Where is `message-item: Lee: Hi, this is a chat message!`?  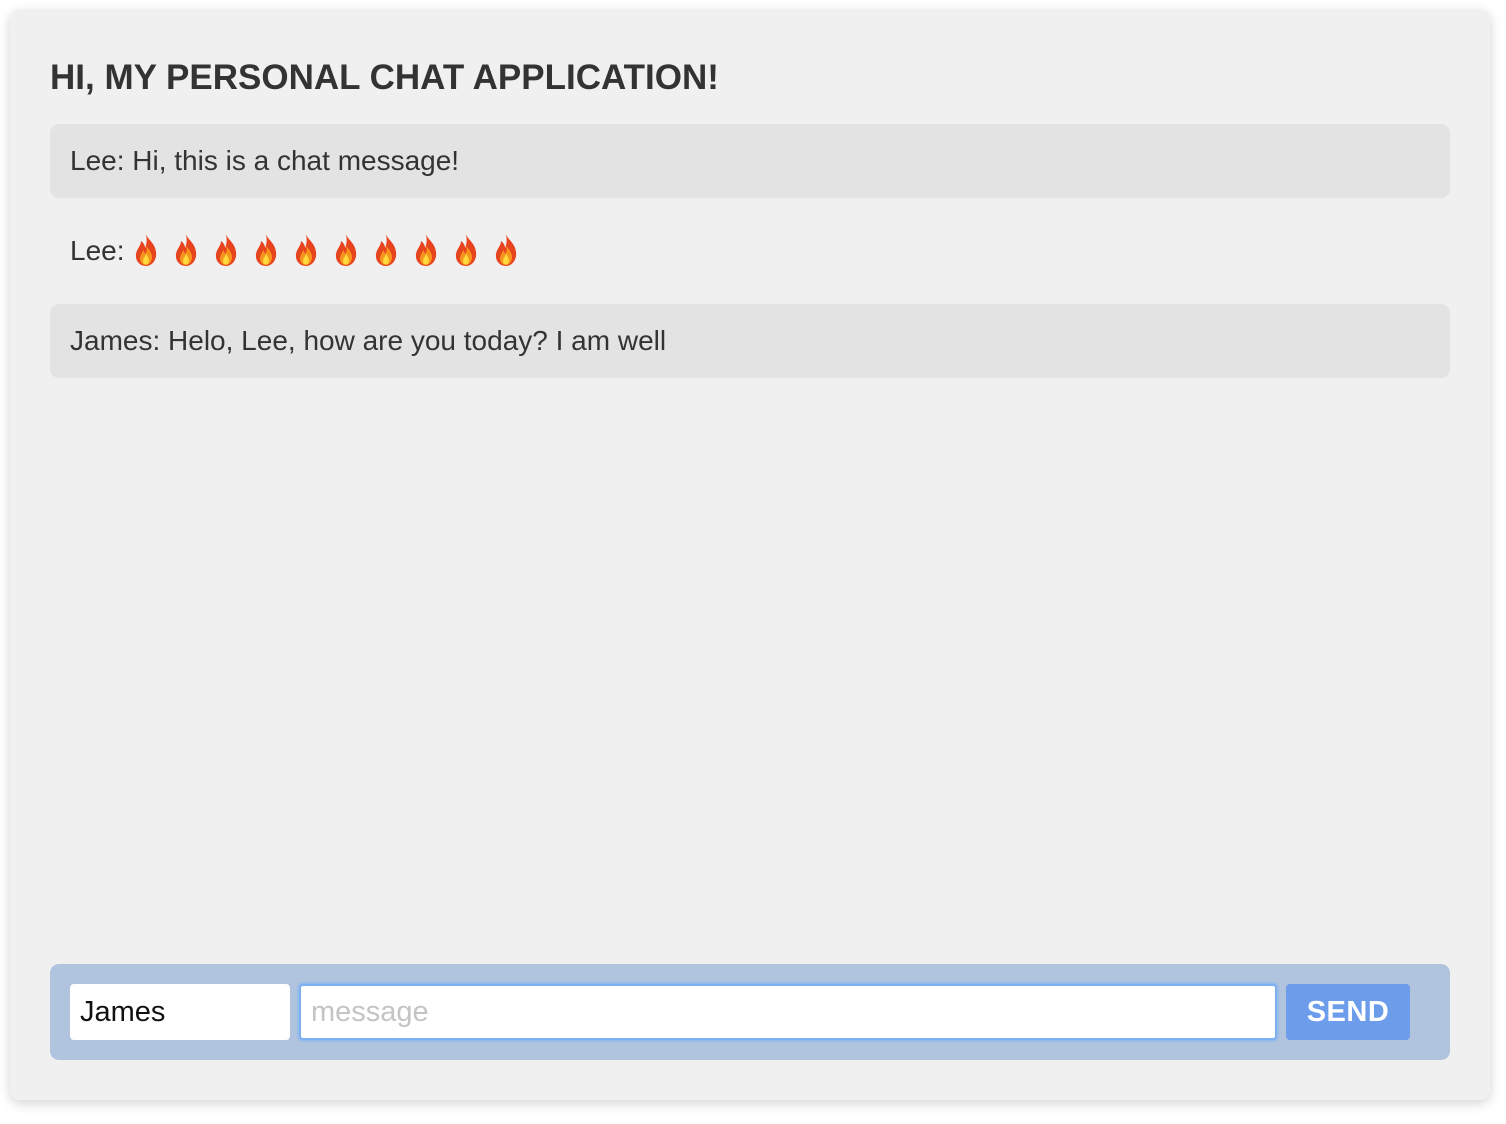 message-item: Lee: Hi, this is a chat message! is located at coordinates (750, 161).